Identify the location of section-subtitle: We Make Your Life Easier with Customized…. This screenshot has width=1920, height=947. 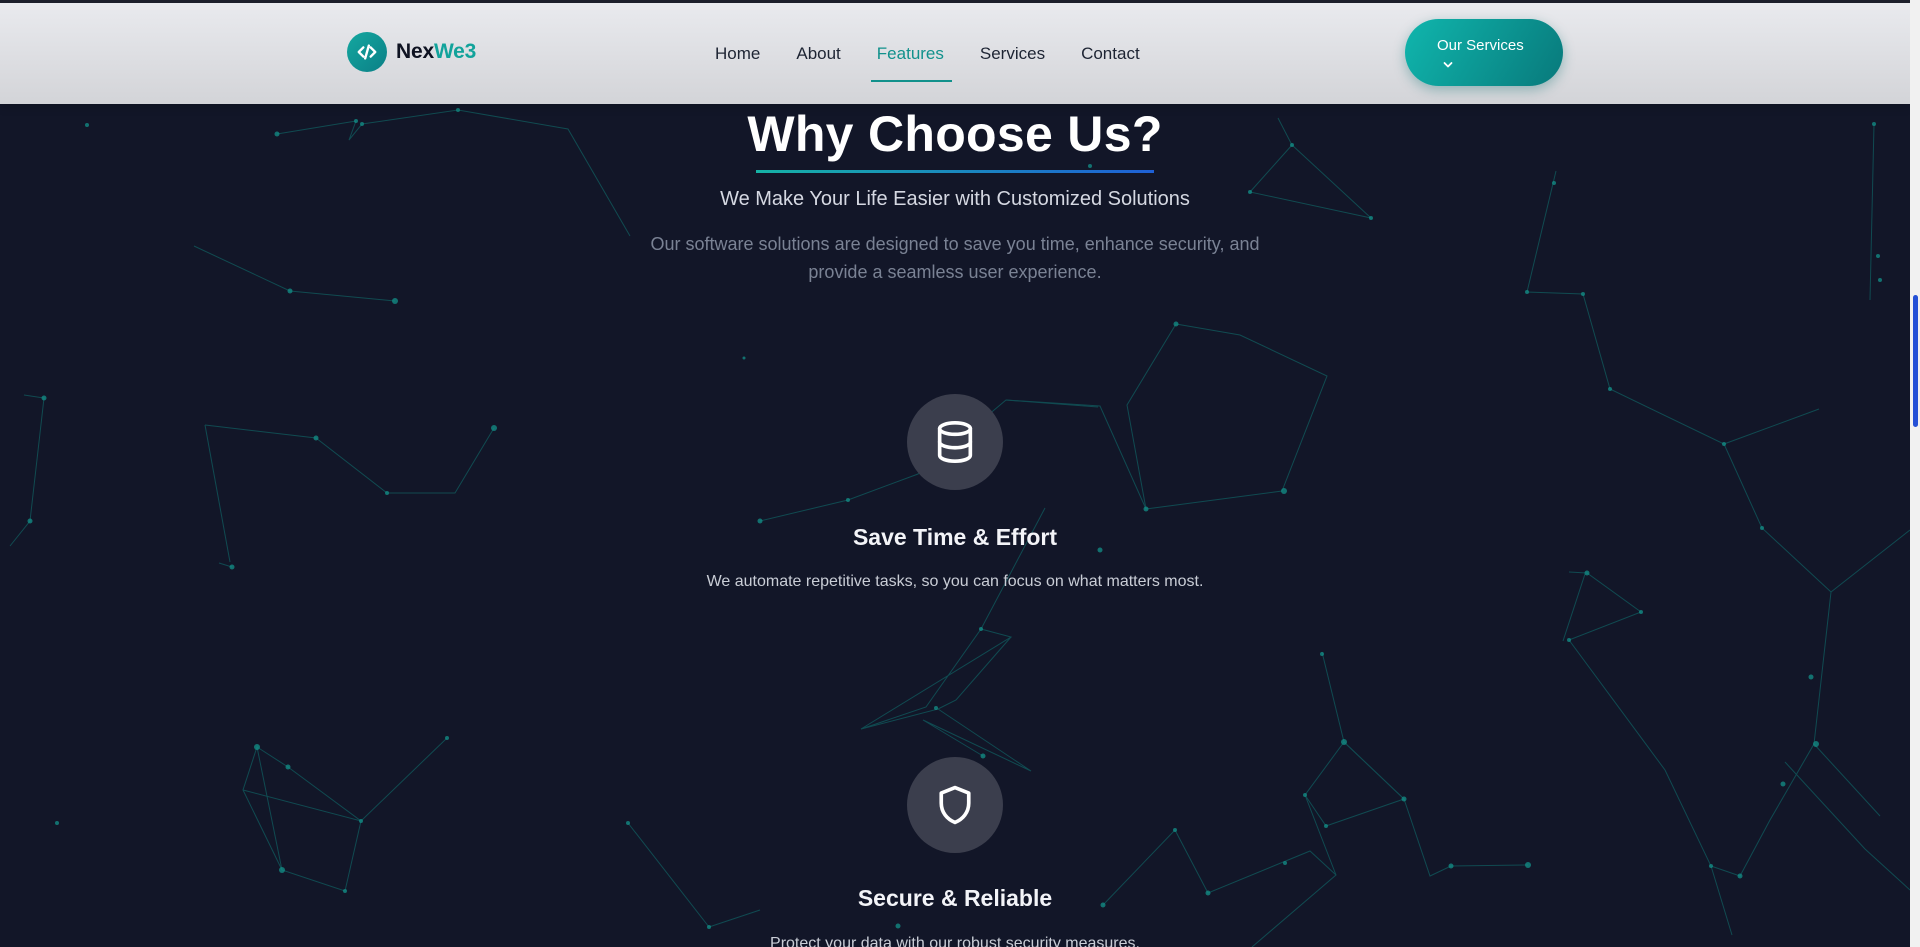
(955, 199).